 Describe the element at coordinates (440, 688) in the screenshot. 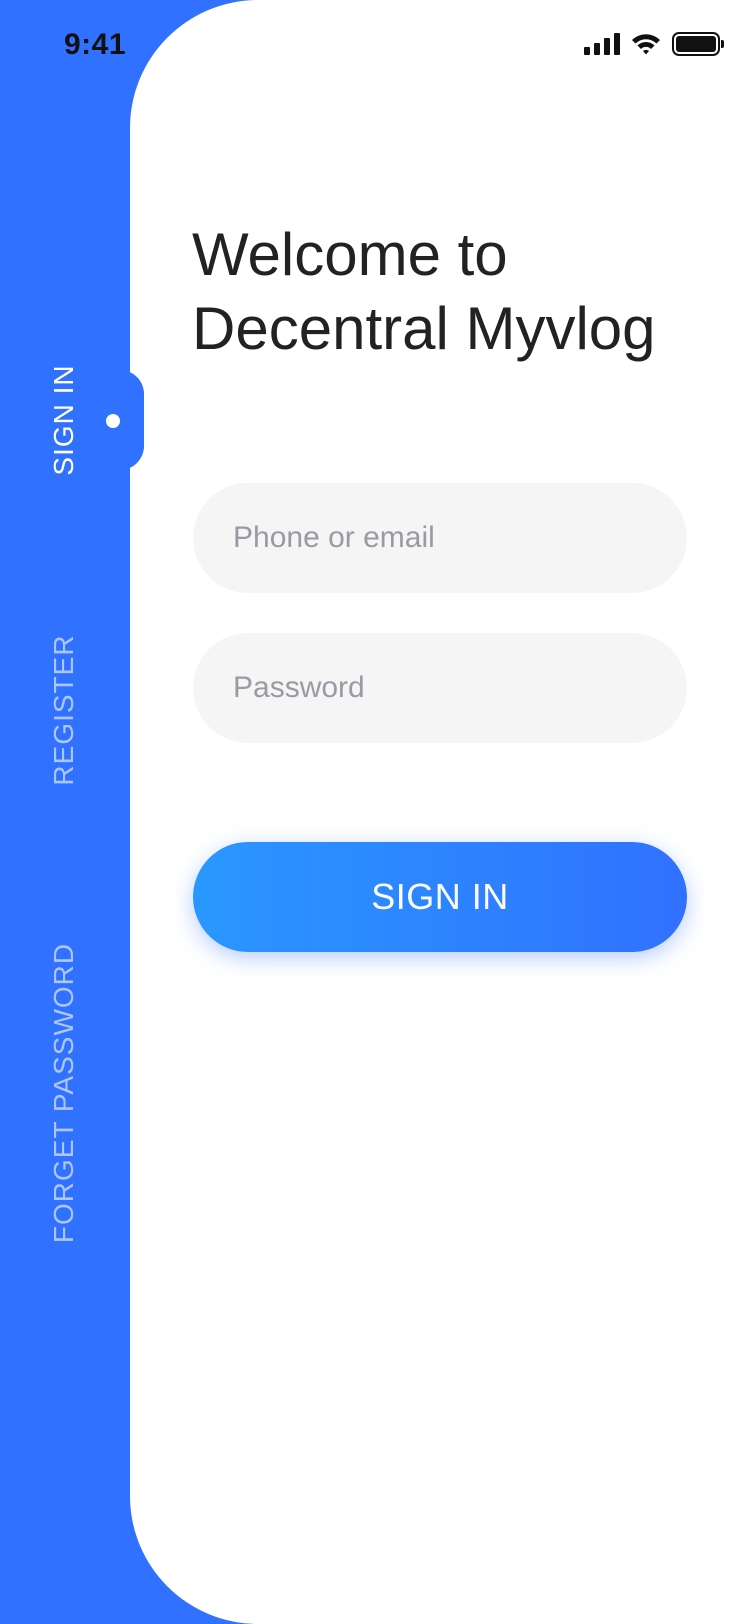

I see `password-input` at that location.